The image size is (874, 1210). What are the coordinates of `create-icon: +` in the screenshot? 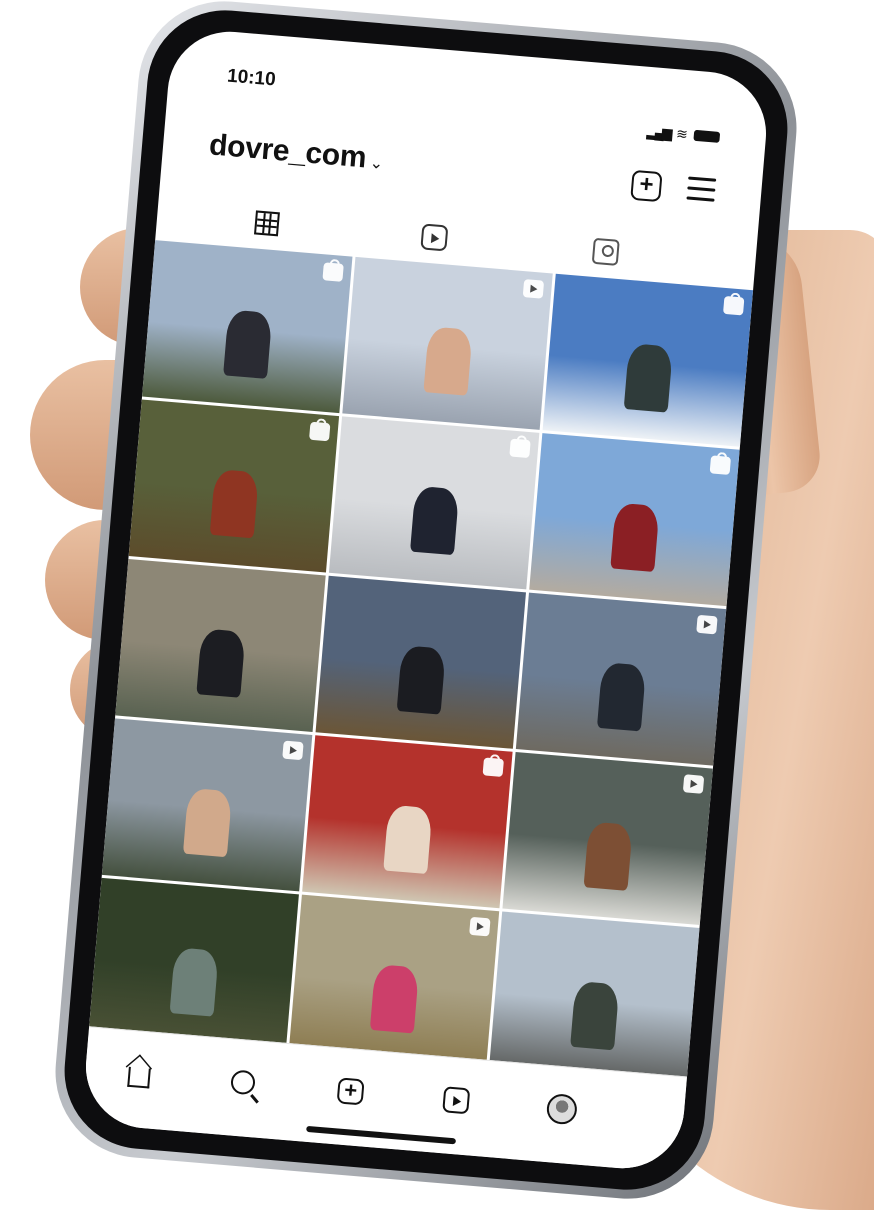 It's located at (350, 1091).